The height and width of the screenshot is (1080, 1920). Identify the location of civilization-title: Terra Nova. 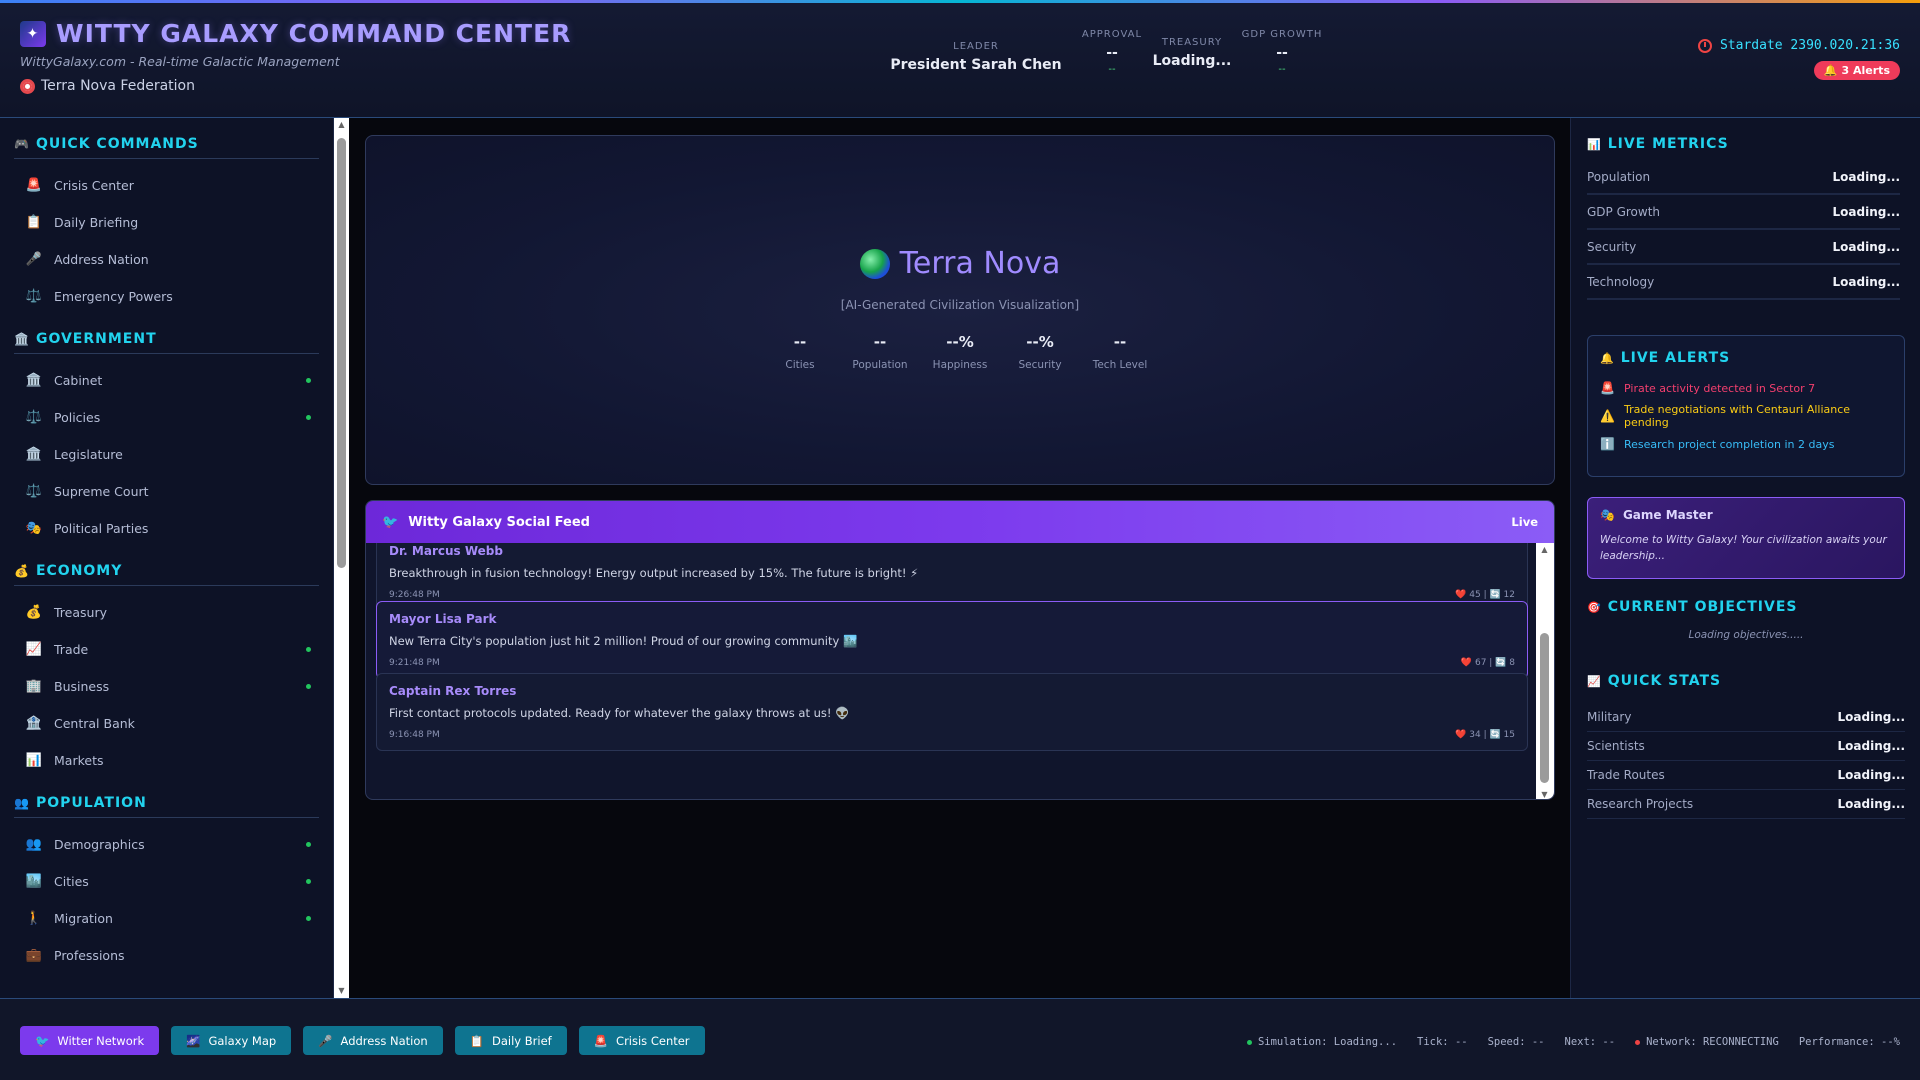
(960, 263).